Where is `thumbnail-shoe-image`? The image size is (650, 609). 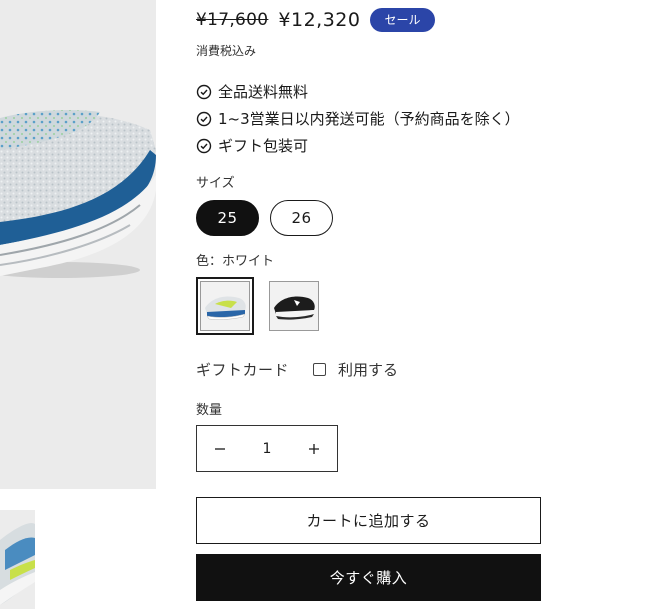 thumbnail-shoe-image is located at coordinates (17, 563).